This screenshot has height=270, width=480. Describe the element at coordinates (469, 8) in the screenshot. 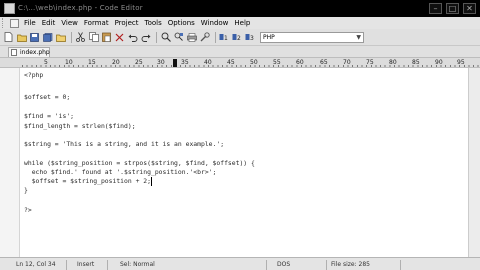

I see `close-button: ✕` at that location.